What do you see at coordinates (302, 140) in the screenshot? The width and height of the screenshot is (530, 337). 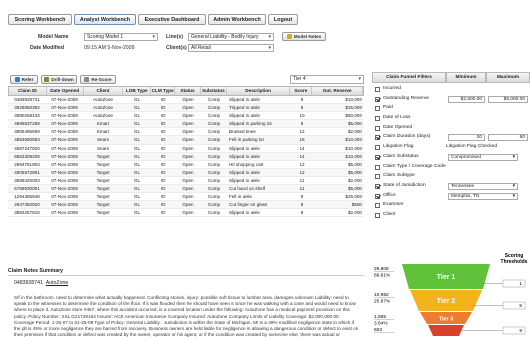 I see `table-cell: 18` at bounding box center [302, 140].